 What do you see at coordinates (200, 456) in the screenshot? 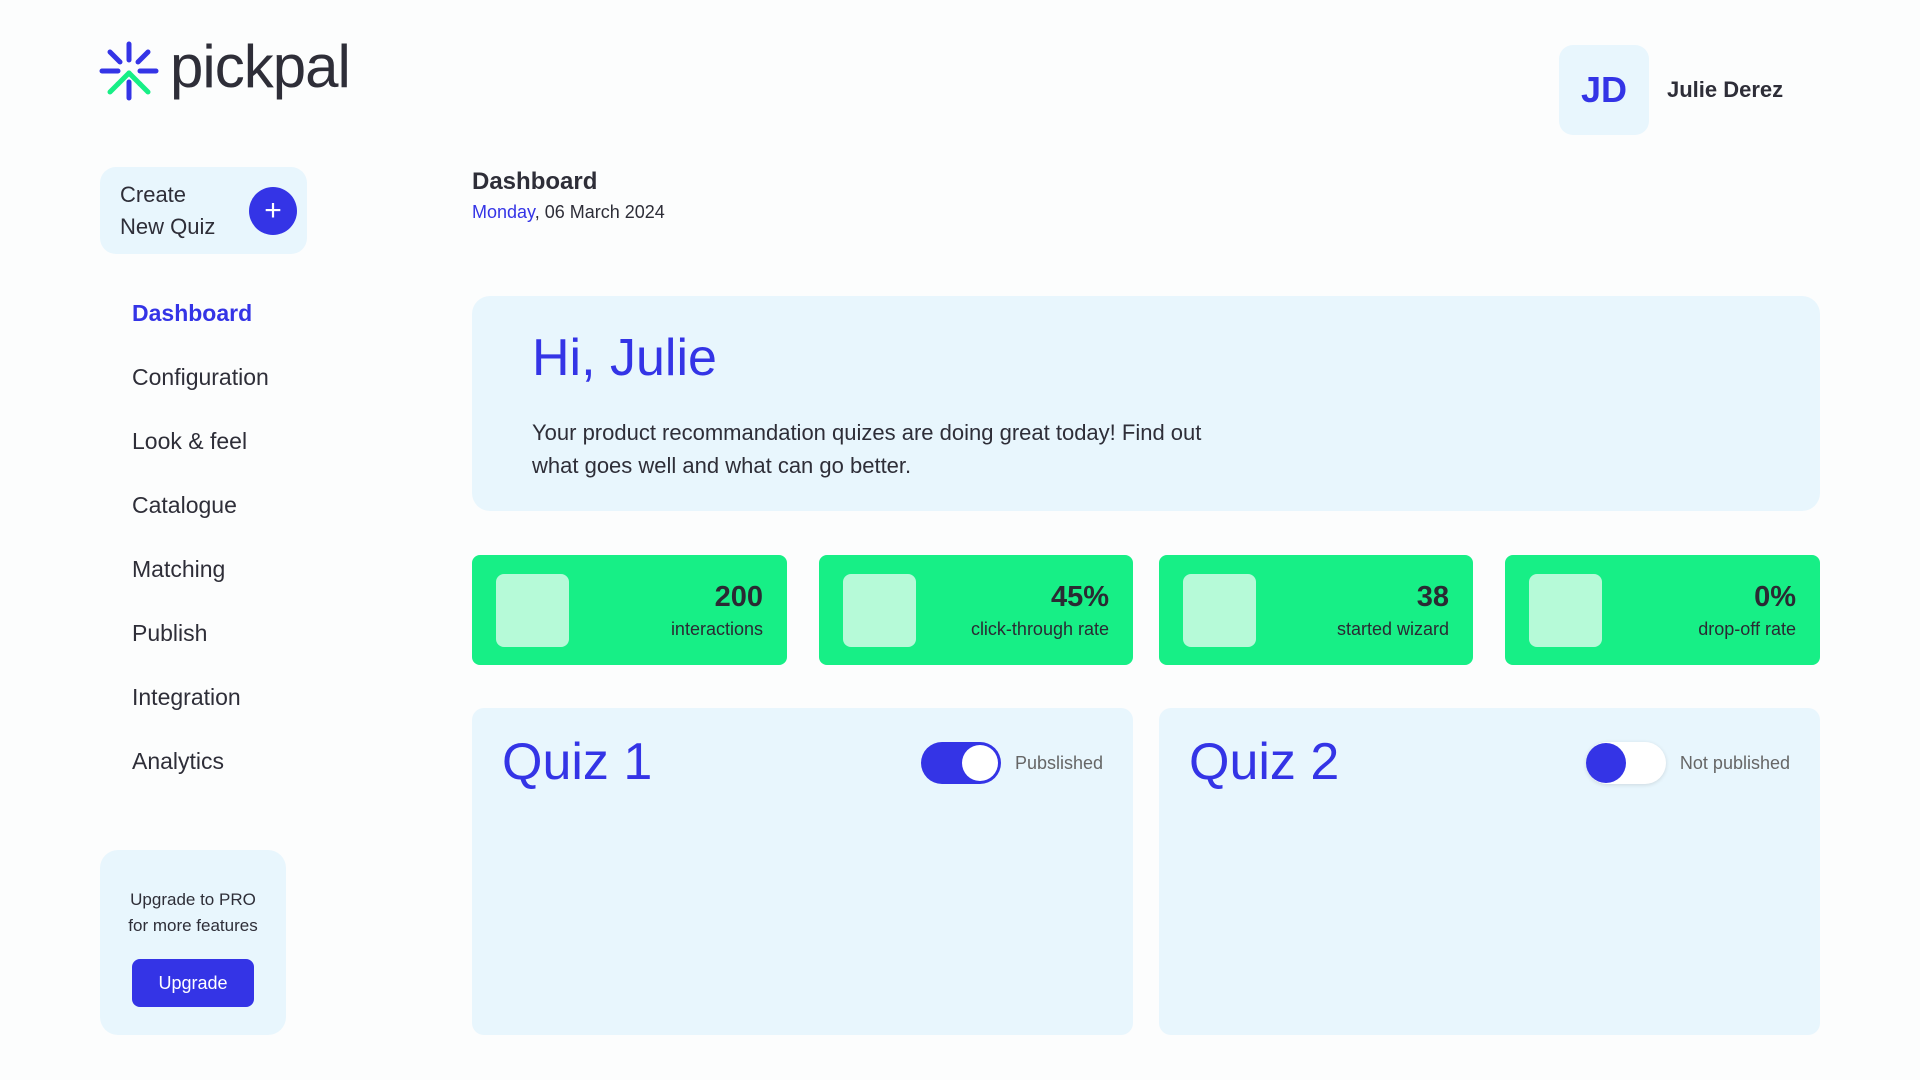
I see `sidebar-item-look-and-feel: Look & feel` at bounding box center [200, 456].